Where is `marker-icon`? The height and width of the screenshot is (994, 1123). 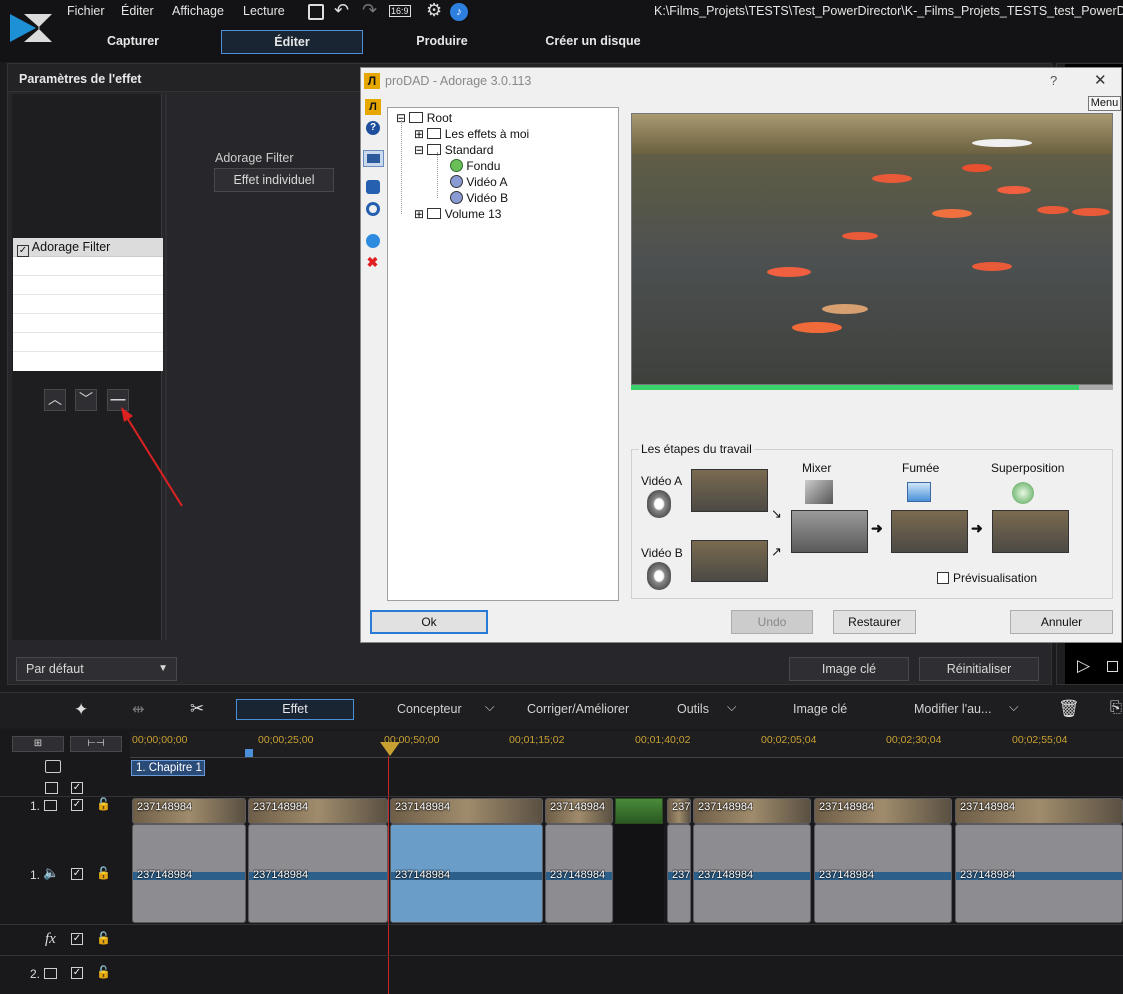 marker-icon is located at coordinates (249, 753).